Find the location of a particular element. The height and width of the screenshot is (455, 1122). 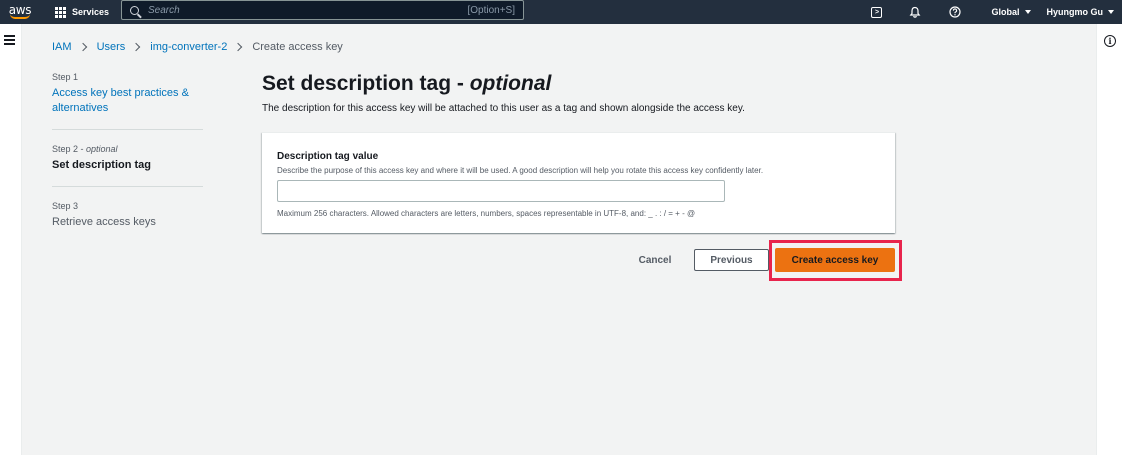

user-menu: Hyungmo Gu is located at coordinates (1080, 12).